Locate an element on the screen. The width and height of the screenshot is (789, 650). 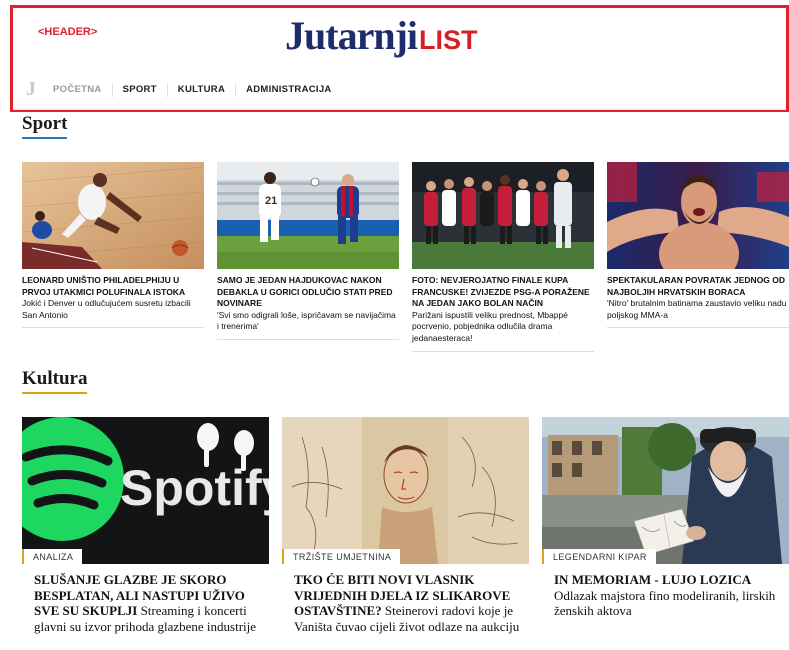
nav-item-sport: SPORT is located at coordinates (139, 89).